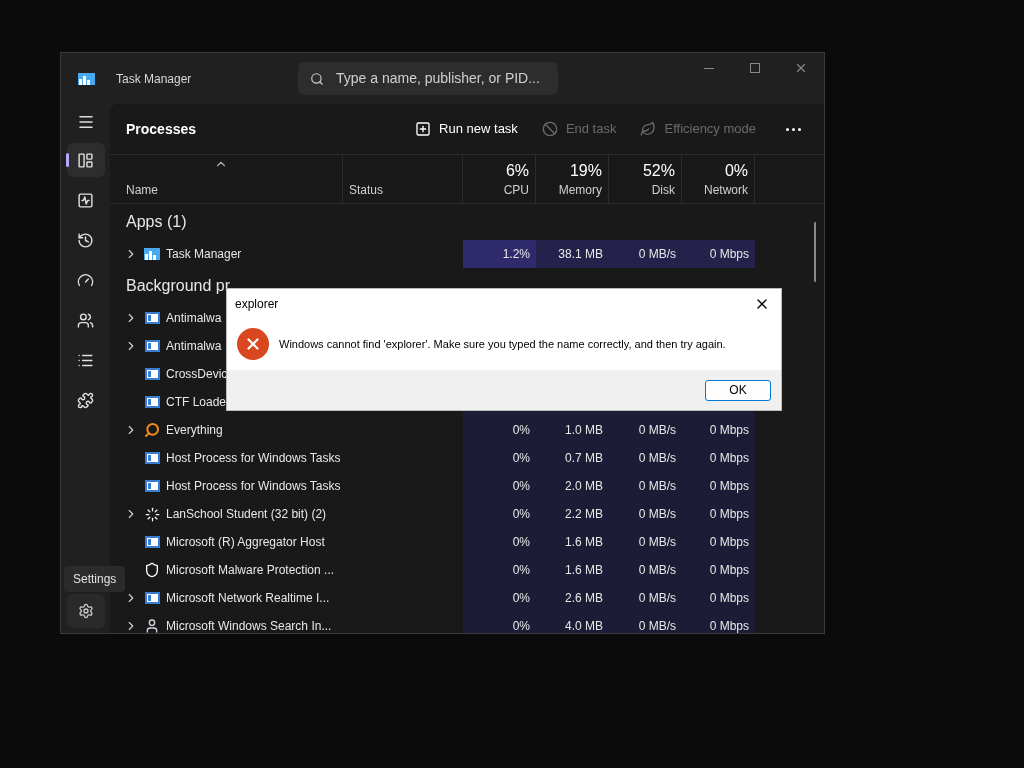 This screenshot has width=1024, height=768. I want to click on error-message: Windows cannot find 'explorer'. Make sure you typed the name correctly, and then try again., so click(502, 344).